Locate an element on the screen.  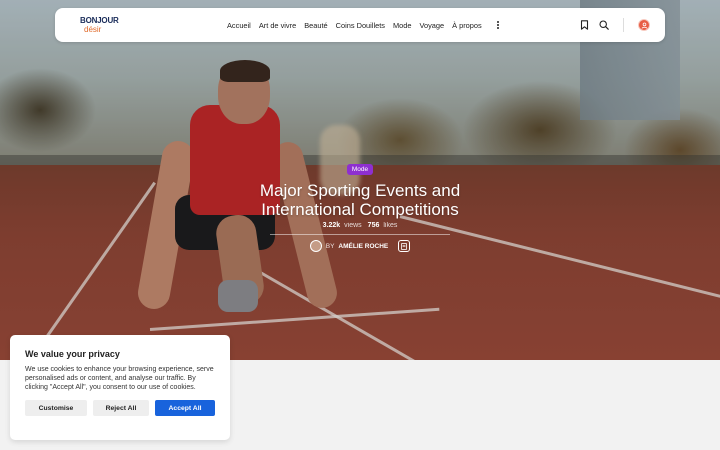
category-badge: Mode is located at coordinates (360, 169).